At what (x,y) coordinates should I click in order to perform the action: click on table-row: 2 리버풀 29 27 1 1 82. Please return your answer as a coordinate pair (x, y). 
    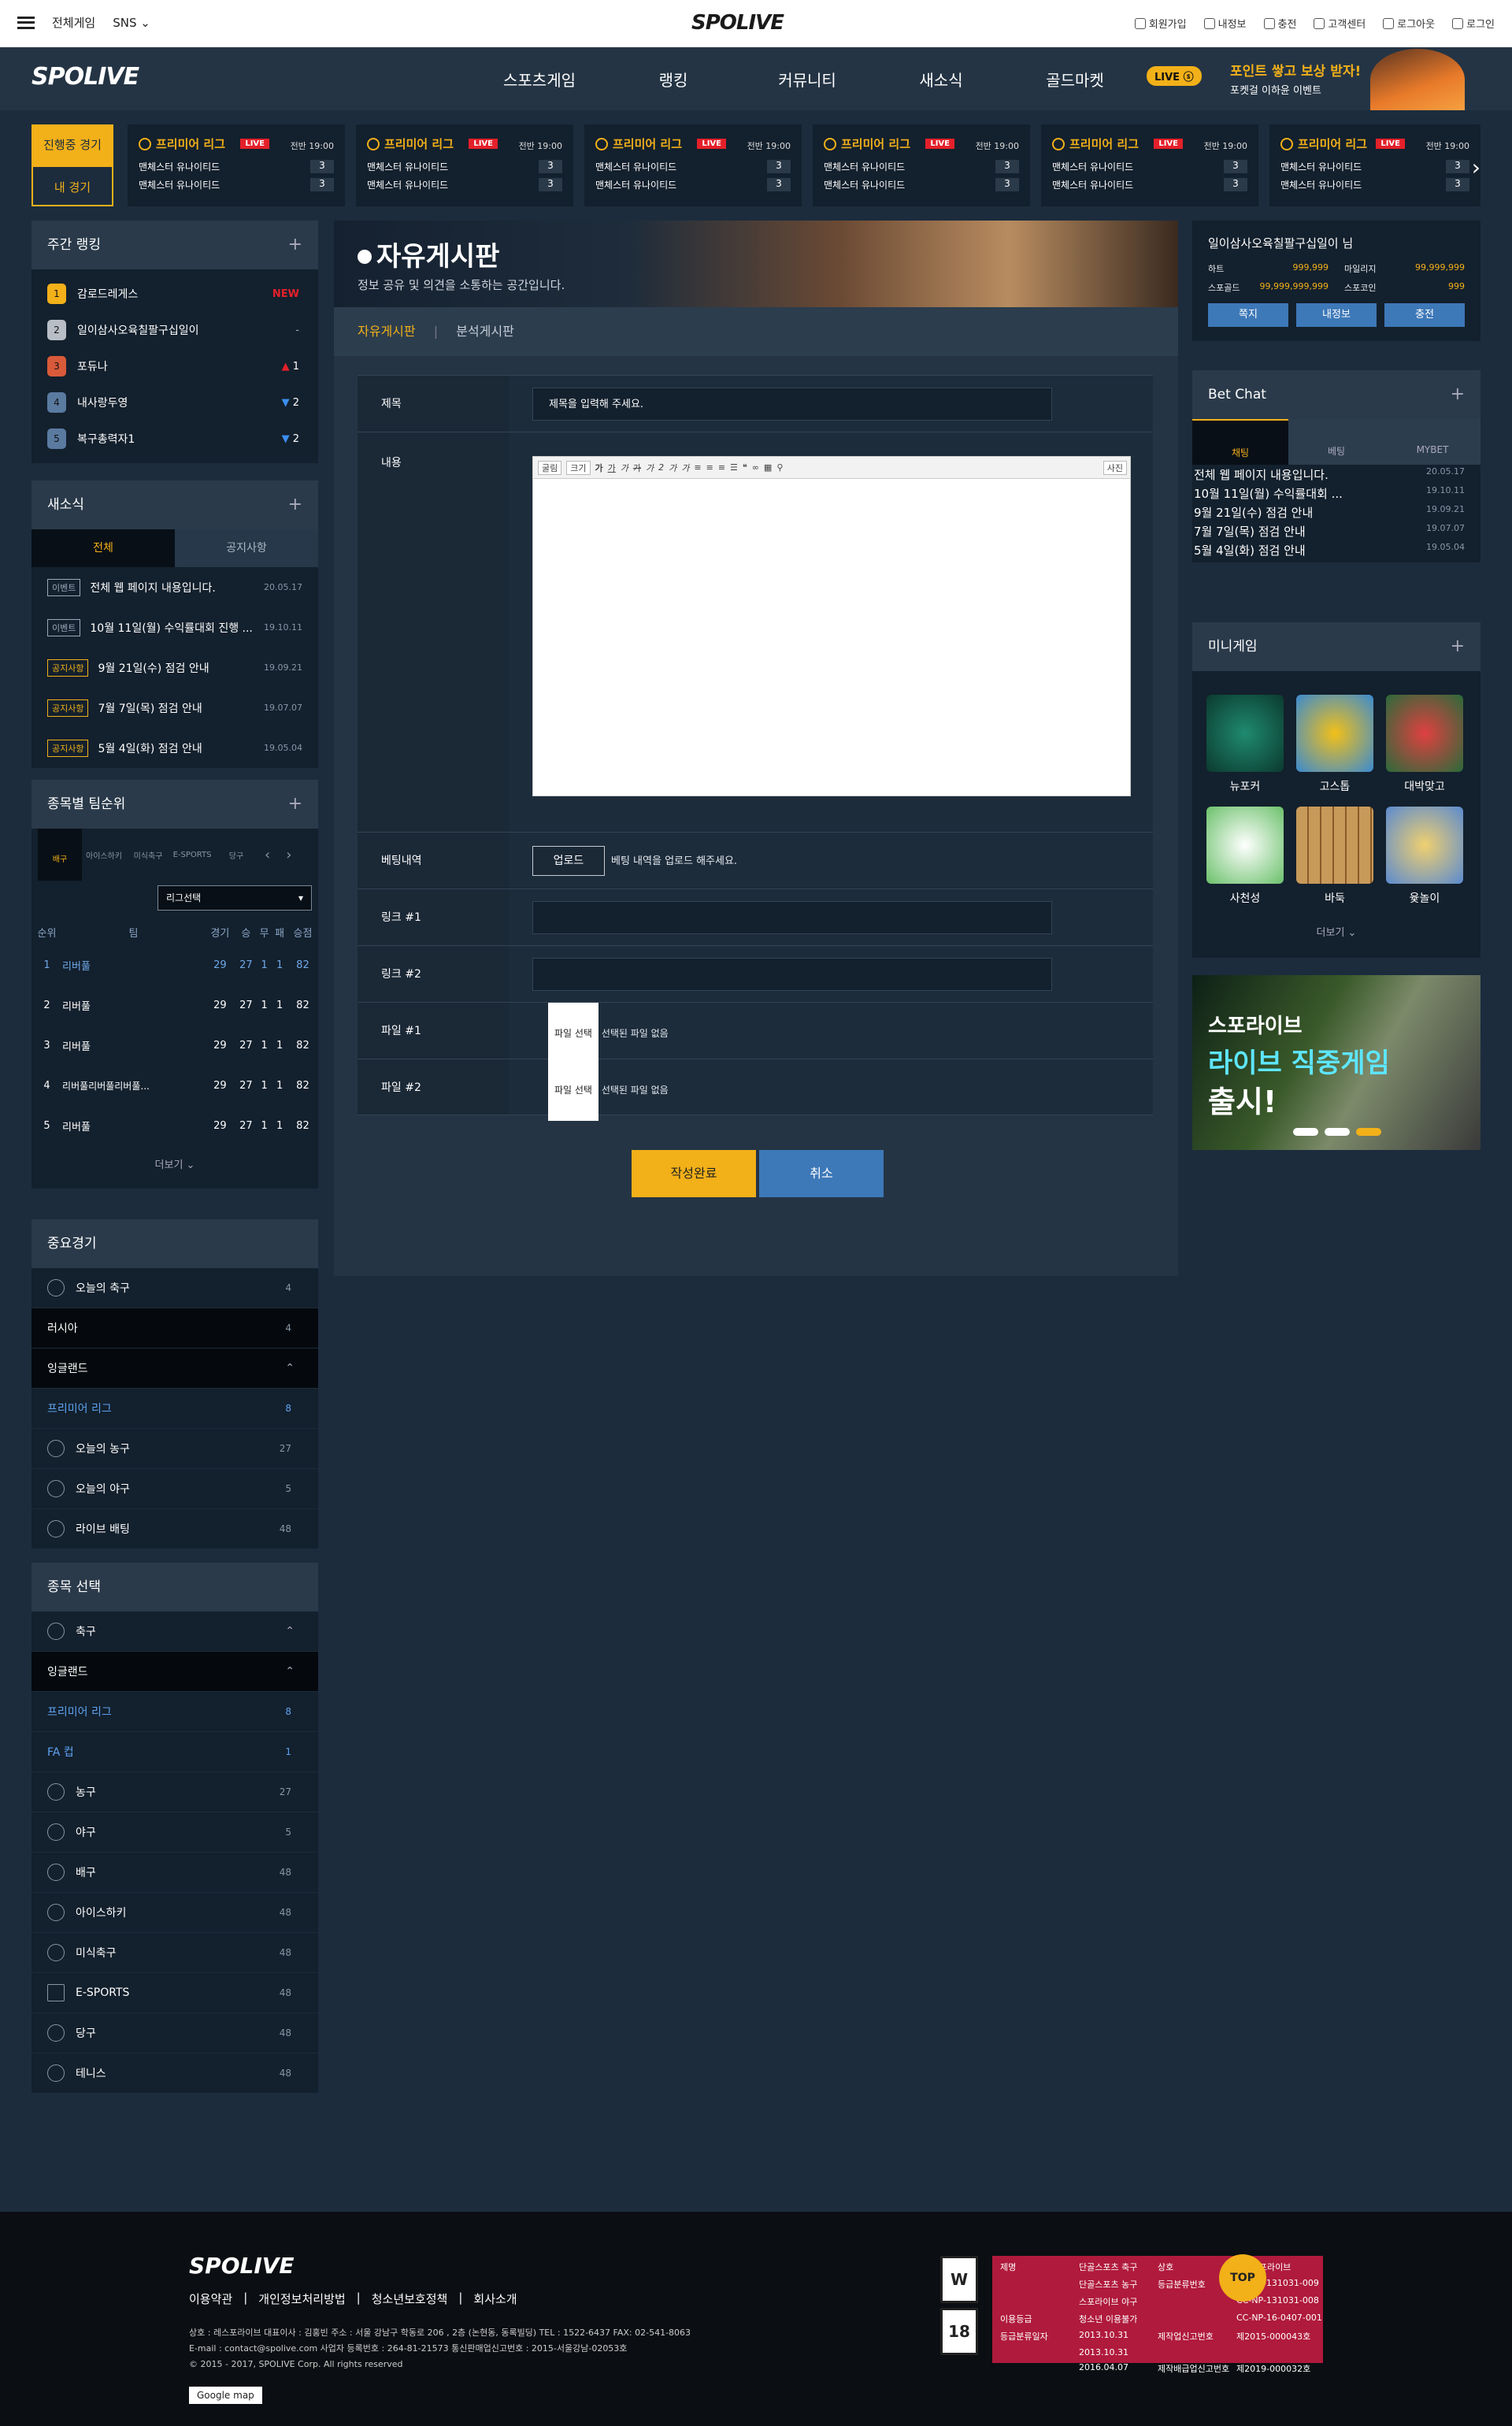
    Looking at the image, I should click on (175, 1005).